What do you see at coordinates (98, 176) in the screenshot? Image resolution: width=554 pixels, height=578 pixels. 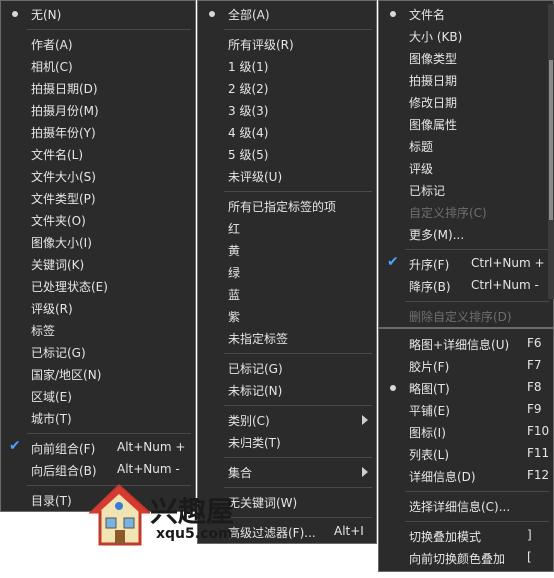 I see `menu-item: 文件大小(S)` at bounding box center [98, 176].